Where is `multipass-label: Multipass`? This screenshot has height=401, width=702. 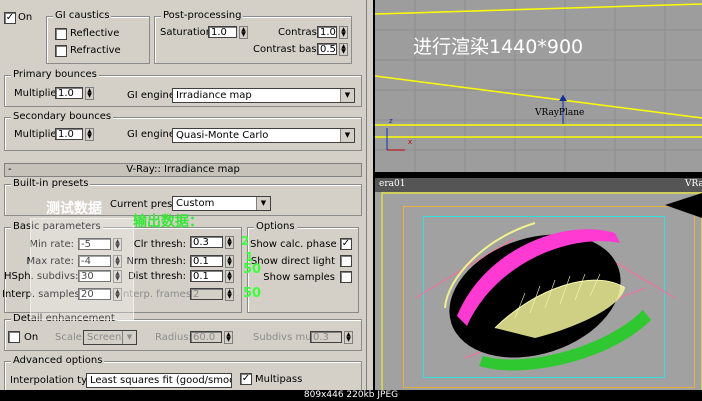
multipass-label: Multipass is located at coordinates (279, 379).